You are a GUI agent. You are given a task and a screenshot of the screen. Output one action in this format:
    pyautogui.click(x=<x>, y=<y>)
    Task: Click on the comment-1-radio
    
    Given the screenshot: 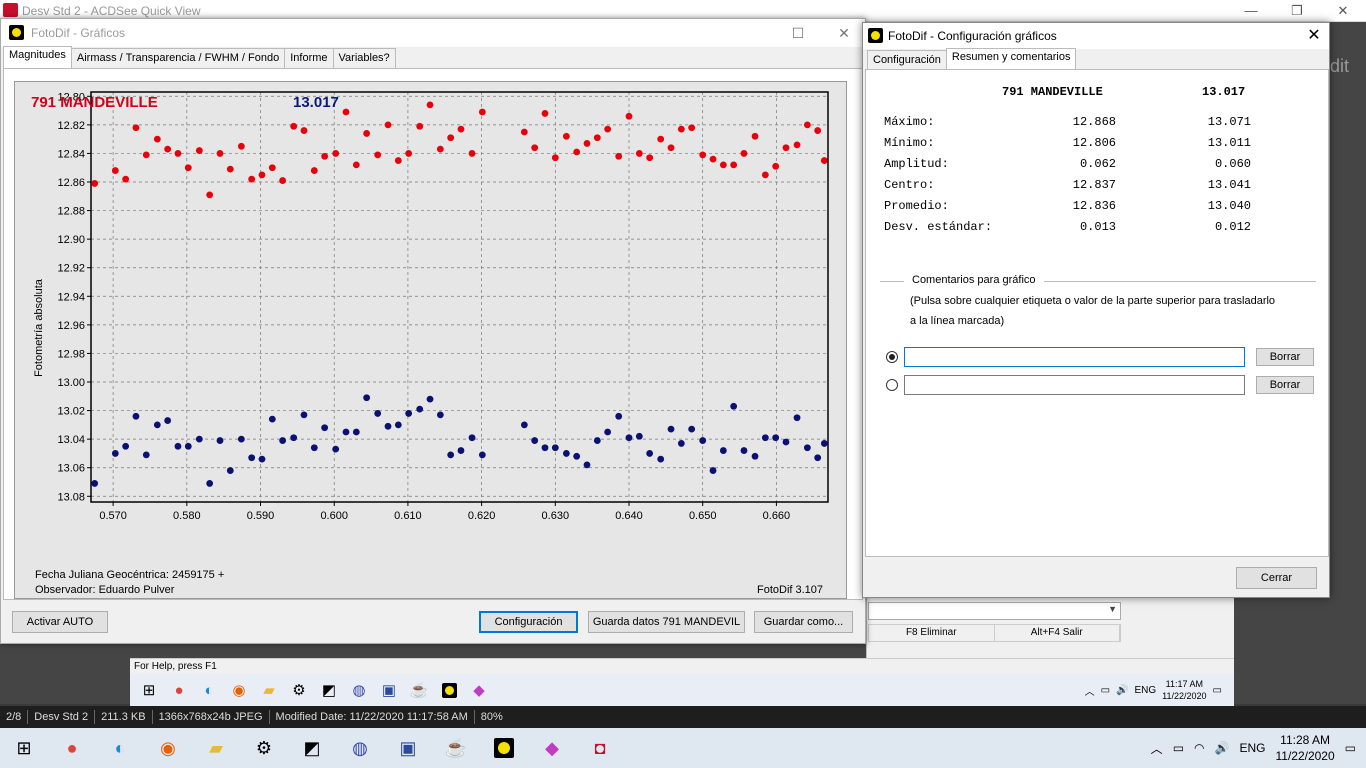 What is the action you would take?
    pyautogui.click(x=892, y=357)
    